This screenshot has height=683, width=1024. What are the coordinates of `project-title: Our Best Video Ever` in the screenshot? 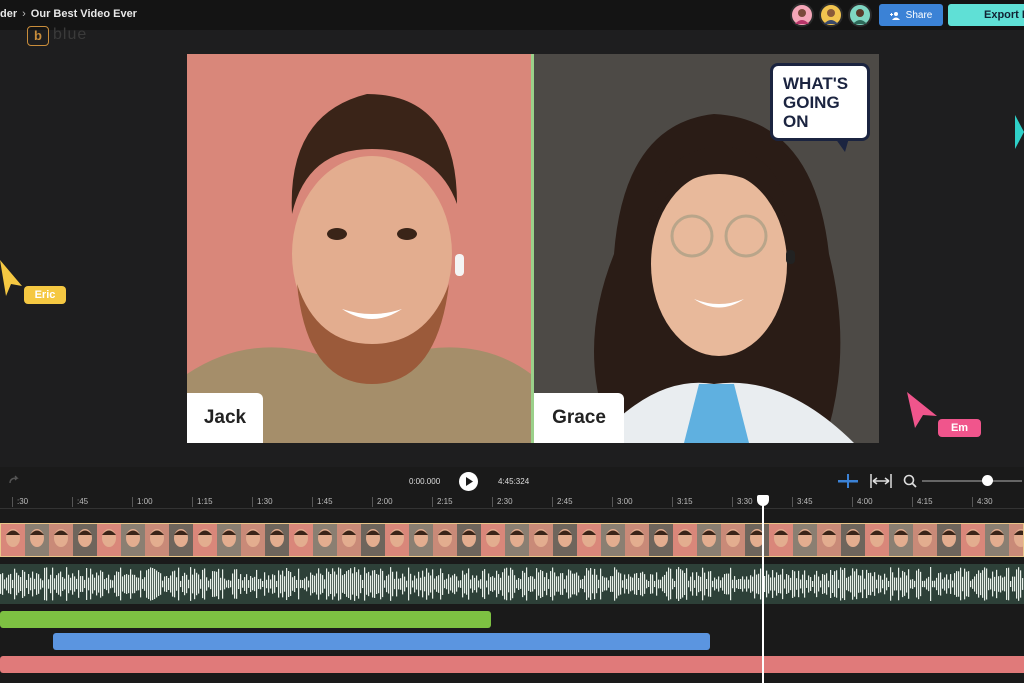 It's located at (84, 14).